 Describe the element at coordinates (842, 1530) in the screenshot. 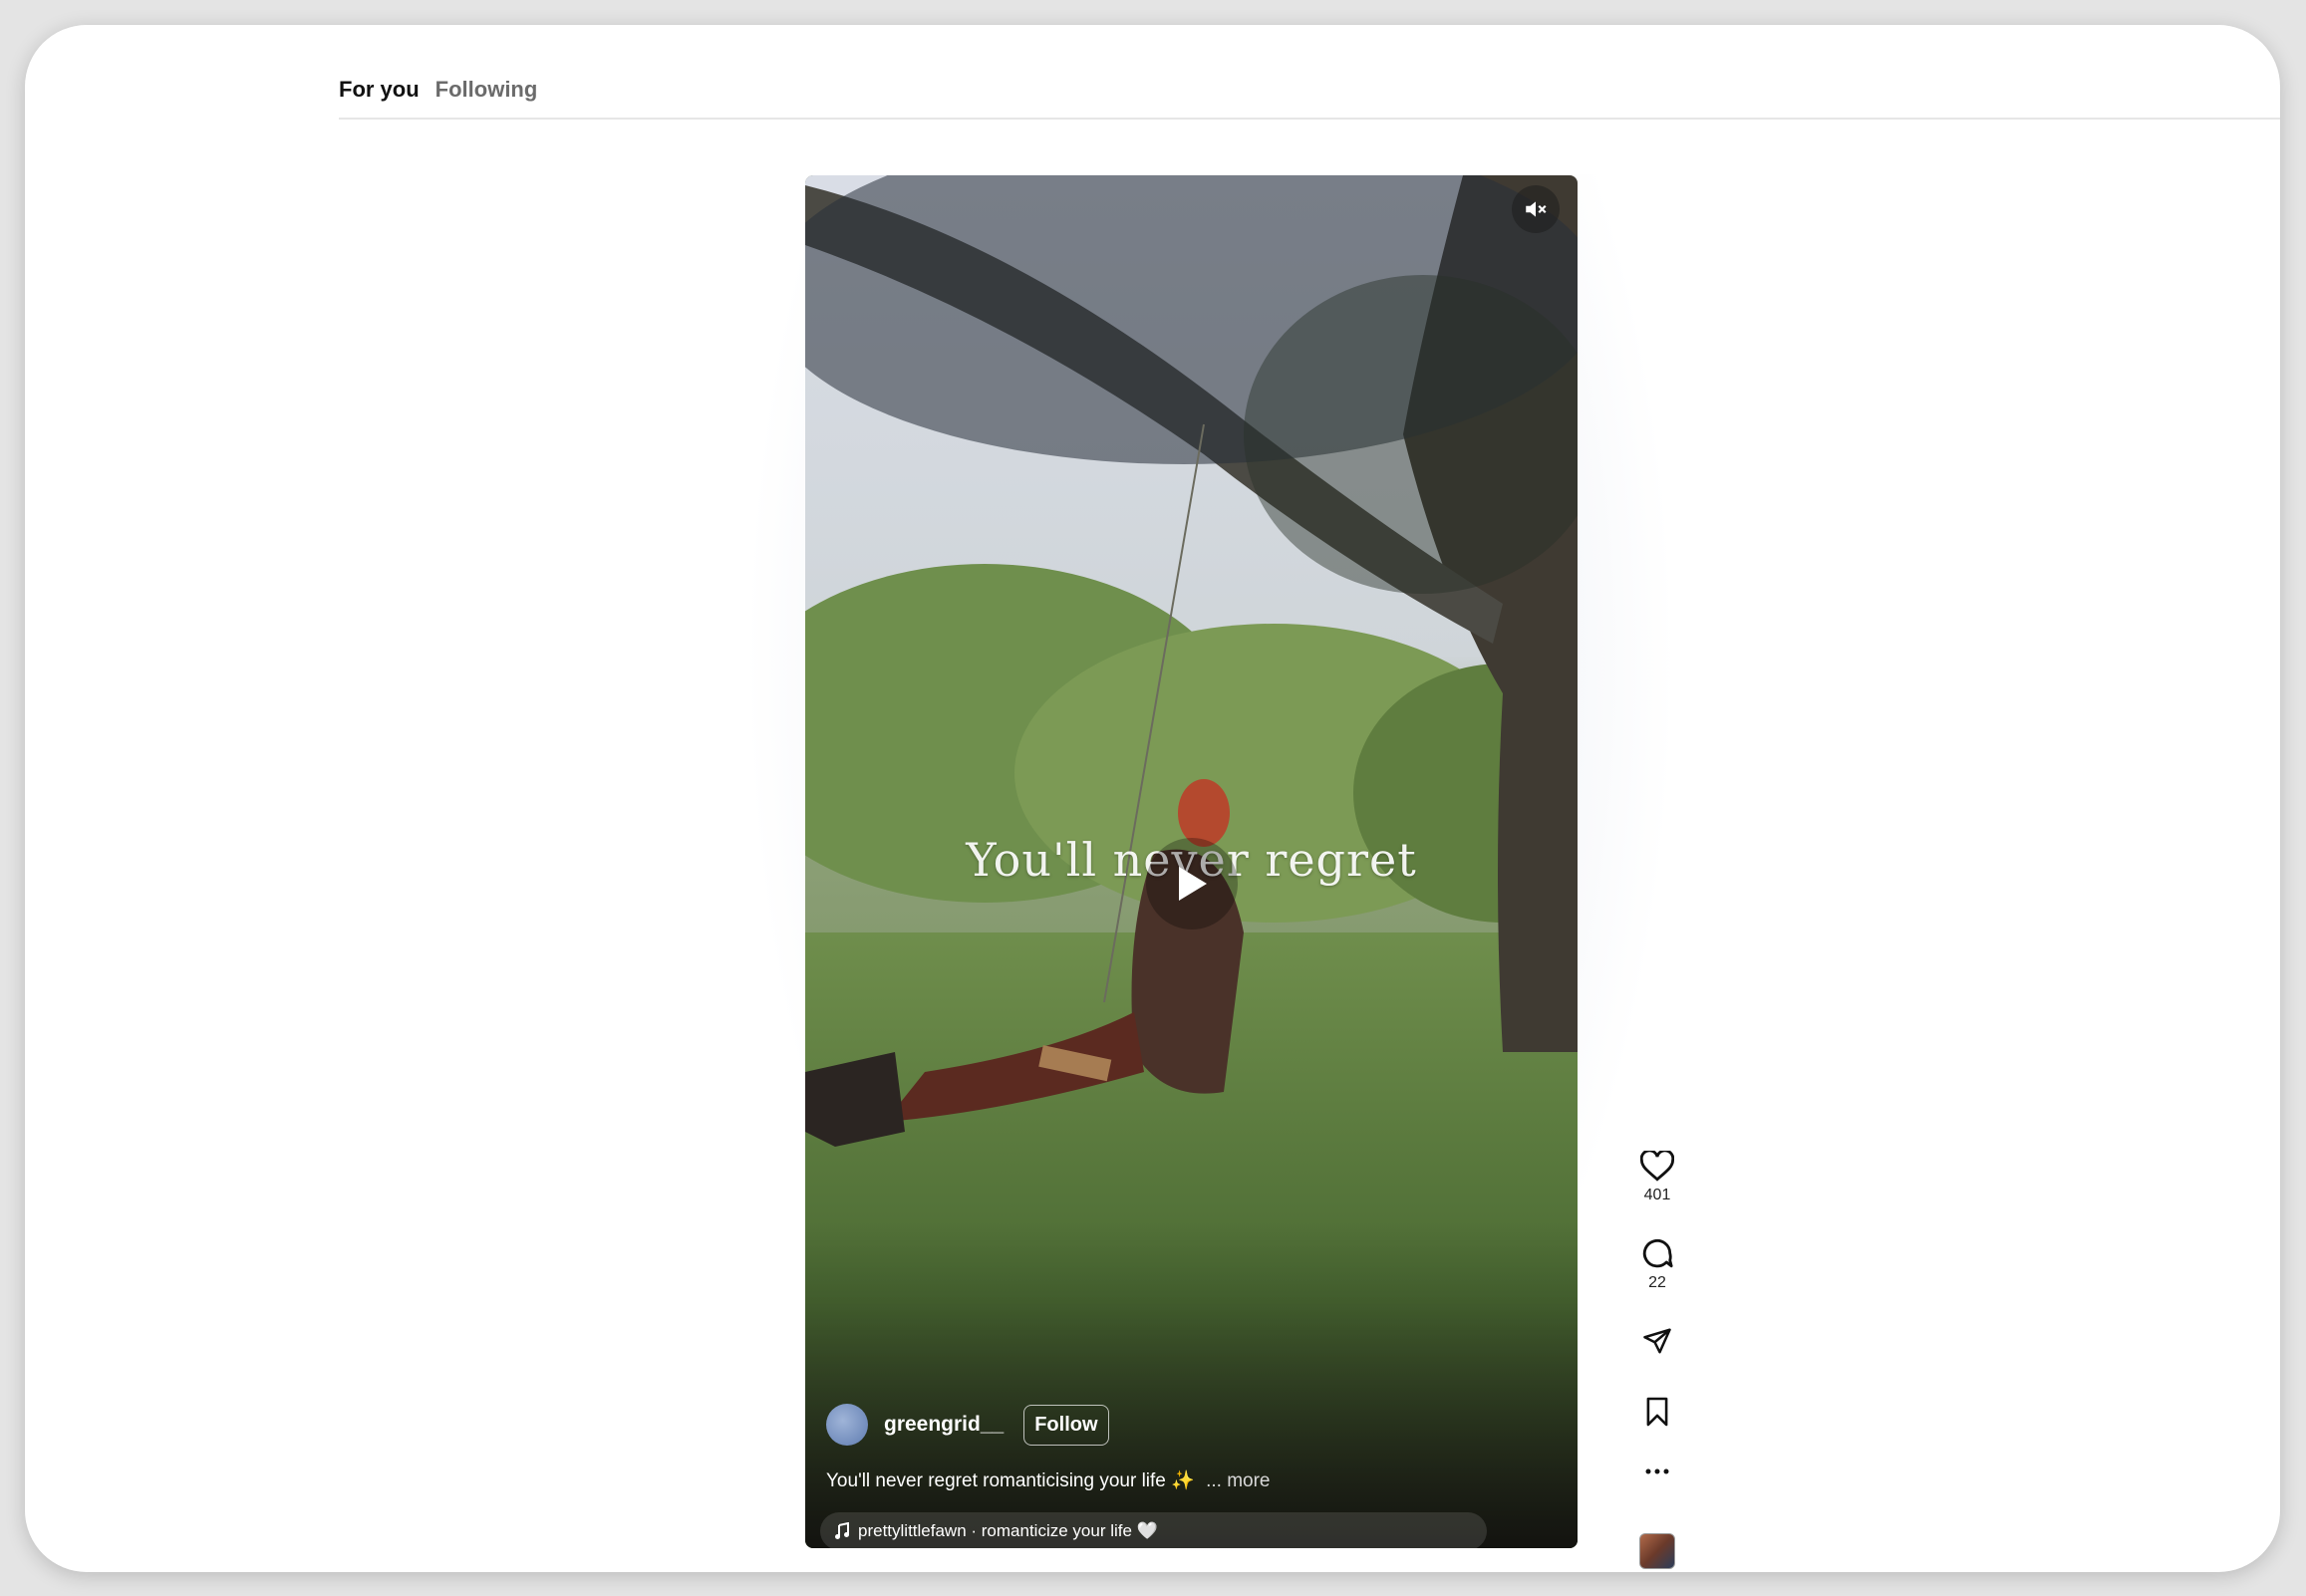

I see `music-note-icon` at that location.